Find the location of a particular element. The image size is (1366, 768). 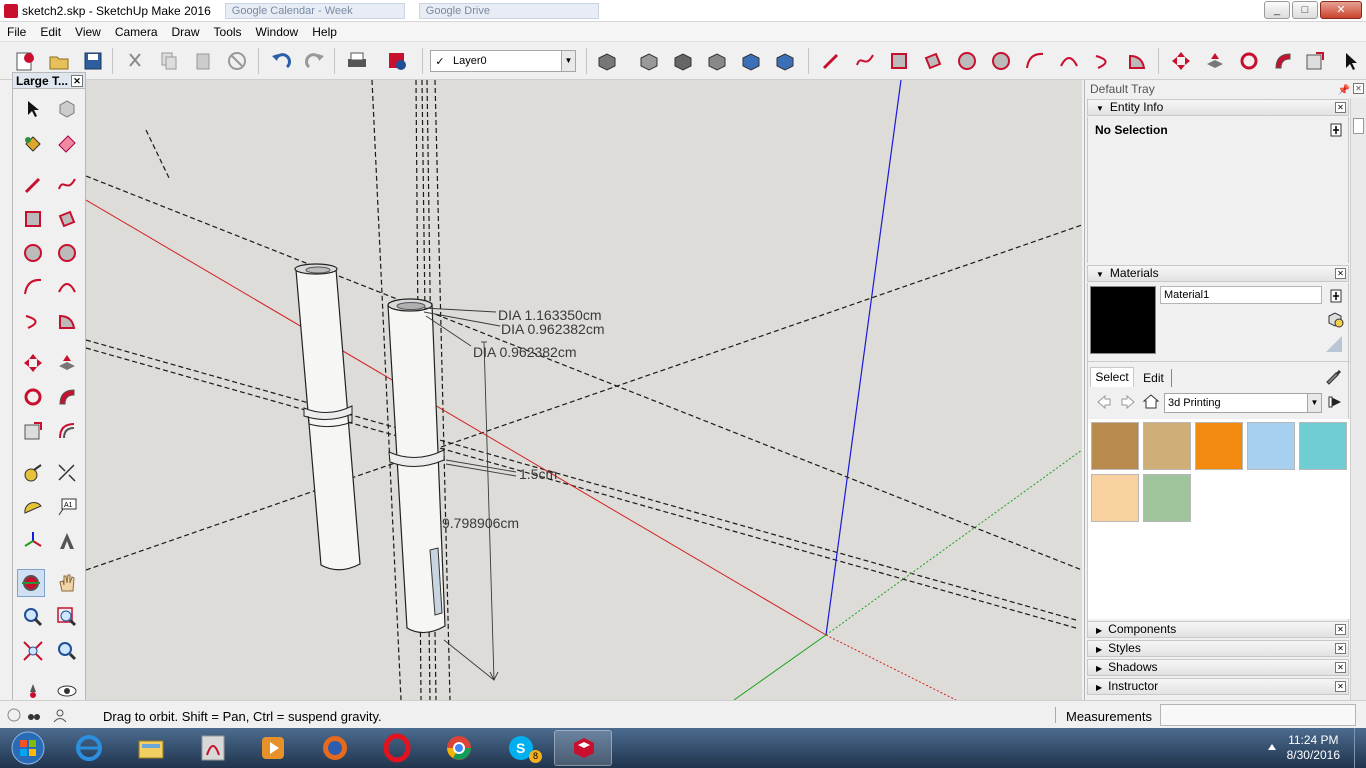

media-player-icon is located at coordinates (273, 748).